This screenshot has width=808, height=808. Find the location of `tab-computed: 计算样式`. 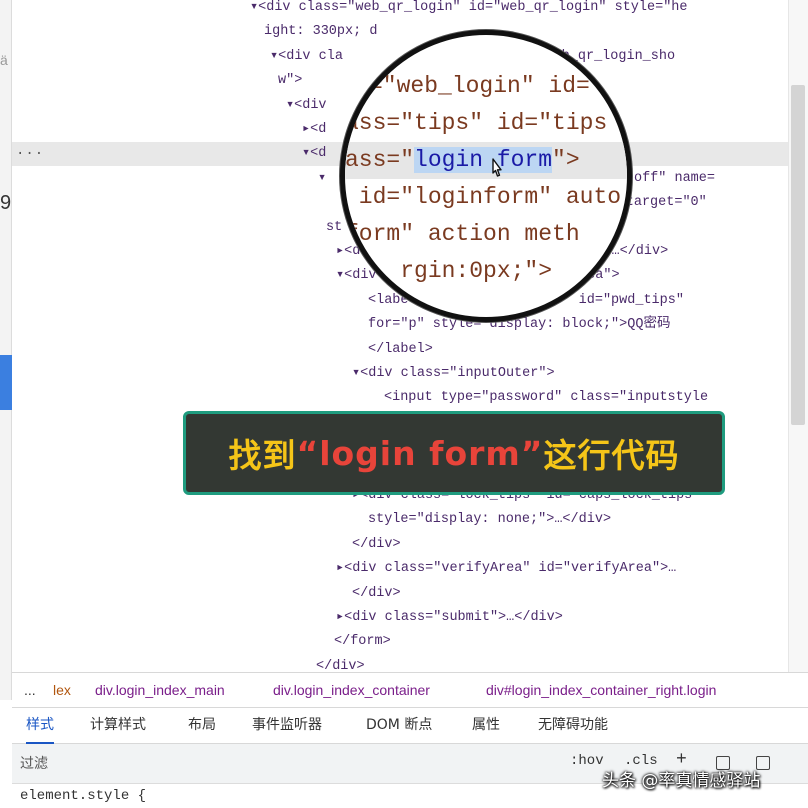

tab-computed: 计算样式 is located at coordinates (118, 726).